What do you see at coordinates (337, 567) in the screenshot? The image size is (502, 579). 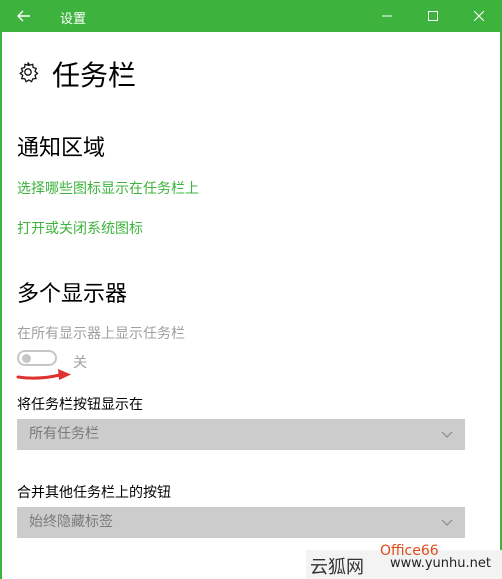 I see `watermark-site-name: 云狐网` at bounding box center [337, 567].